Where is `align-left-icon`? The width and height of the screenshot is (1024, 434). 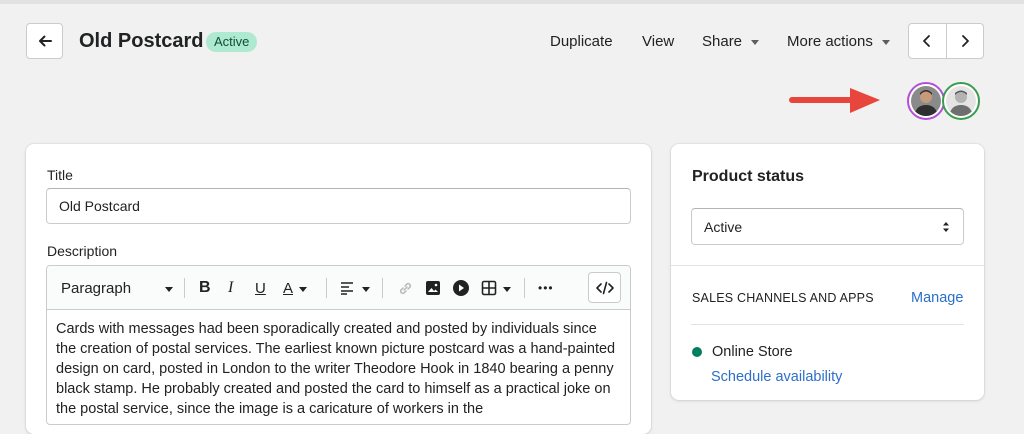
align-left-icon is located at coordinates (347, 288).